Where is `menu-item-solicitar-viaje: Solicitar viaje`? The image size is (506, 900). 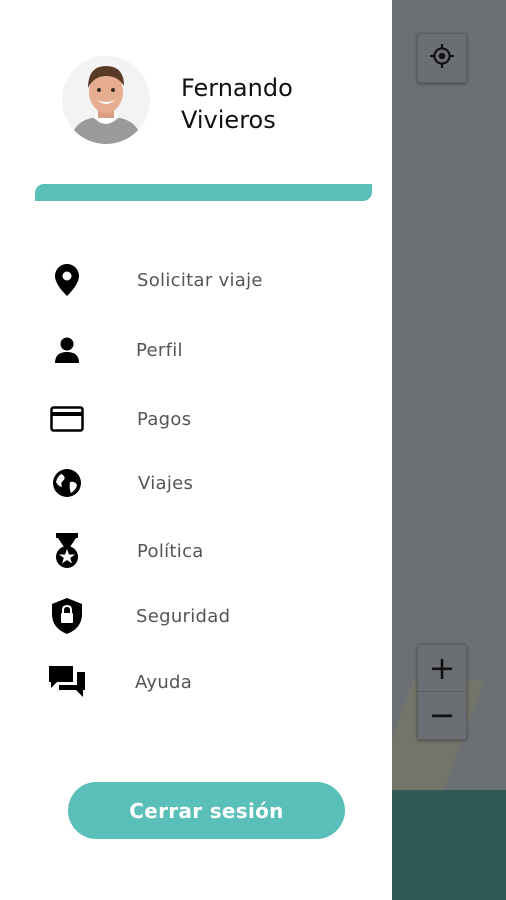 menu-item-solicitar-viaje: Solicitar viaje is located at coordinates (196, 280).